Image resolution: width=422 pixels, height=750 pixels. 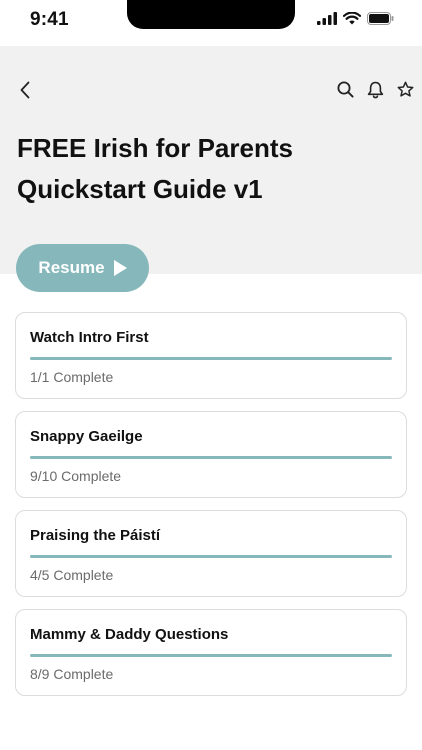 I want to click on resume-label: Resume, so click(x=71, y=267).